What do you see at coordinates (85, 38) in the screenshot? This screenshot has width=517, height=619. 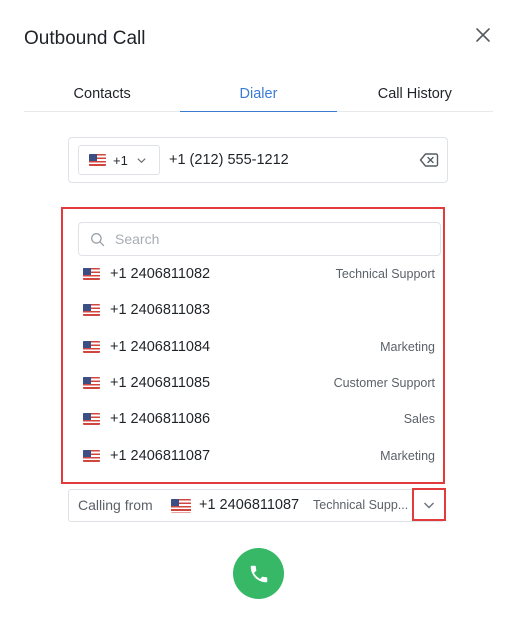 I see `dialog-title: Outbound Call` at bounding box center [85, 38].